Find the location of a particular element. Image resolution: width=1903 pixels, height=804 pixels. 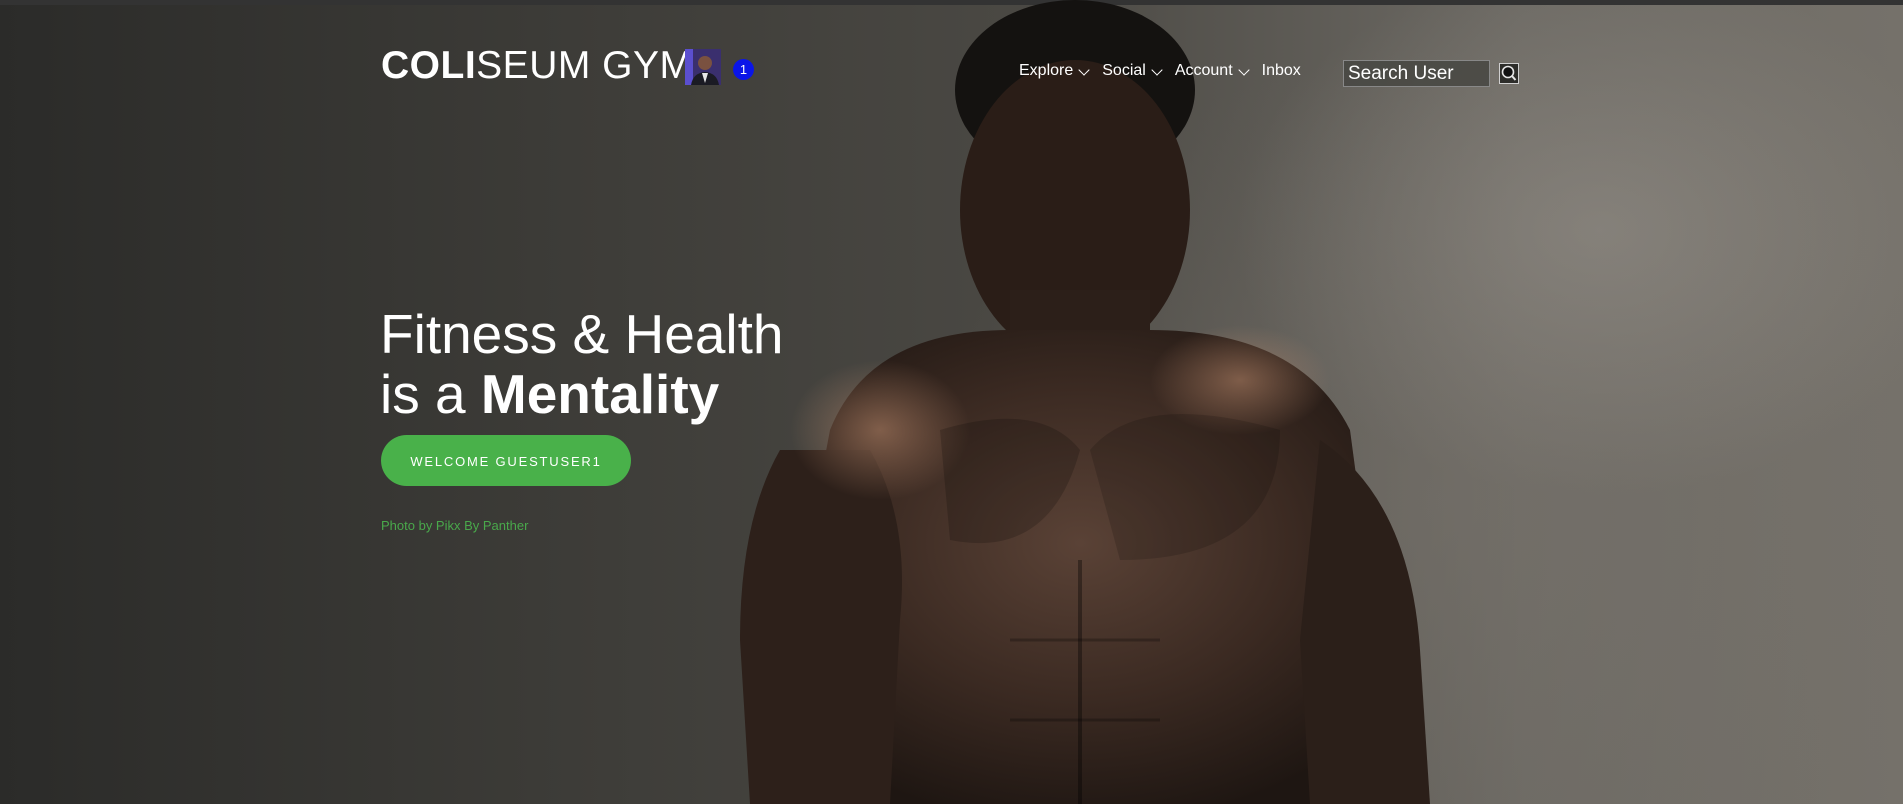

nav-item-label: Explore is located at coordinates (1046, 70).